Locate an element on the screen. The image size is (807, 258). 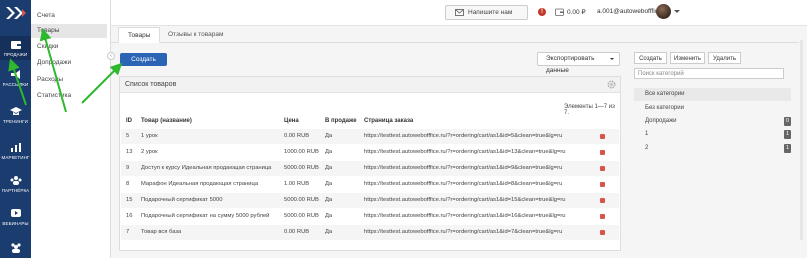
submenu-item-products: Товары is located at coordinates (69, 31).